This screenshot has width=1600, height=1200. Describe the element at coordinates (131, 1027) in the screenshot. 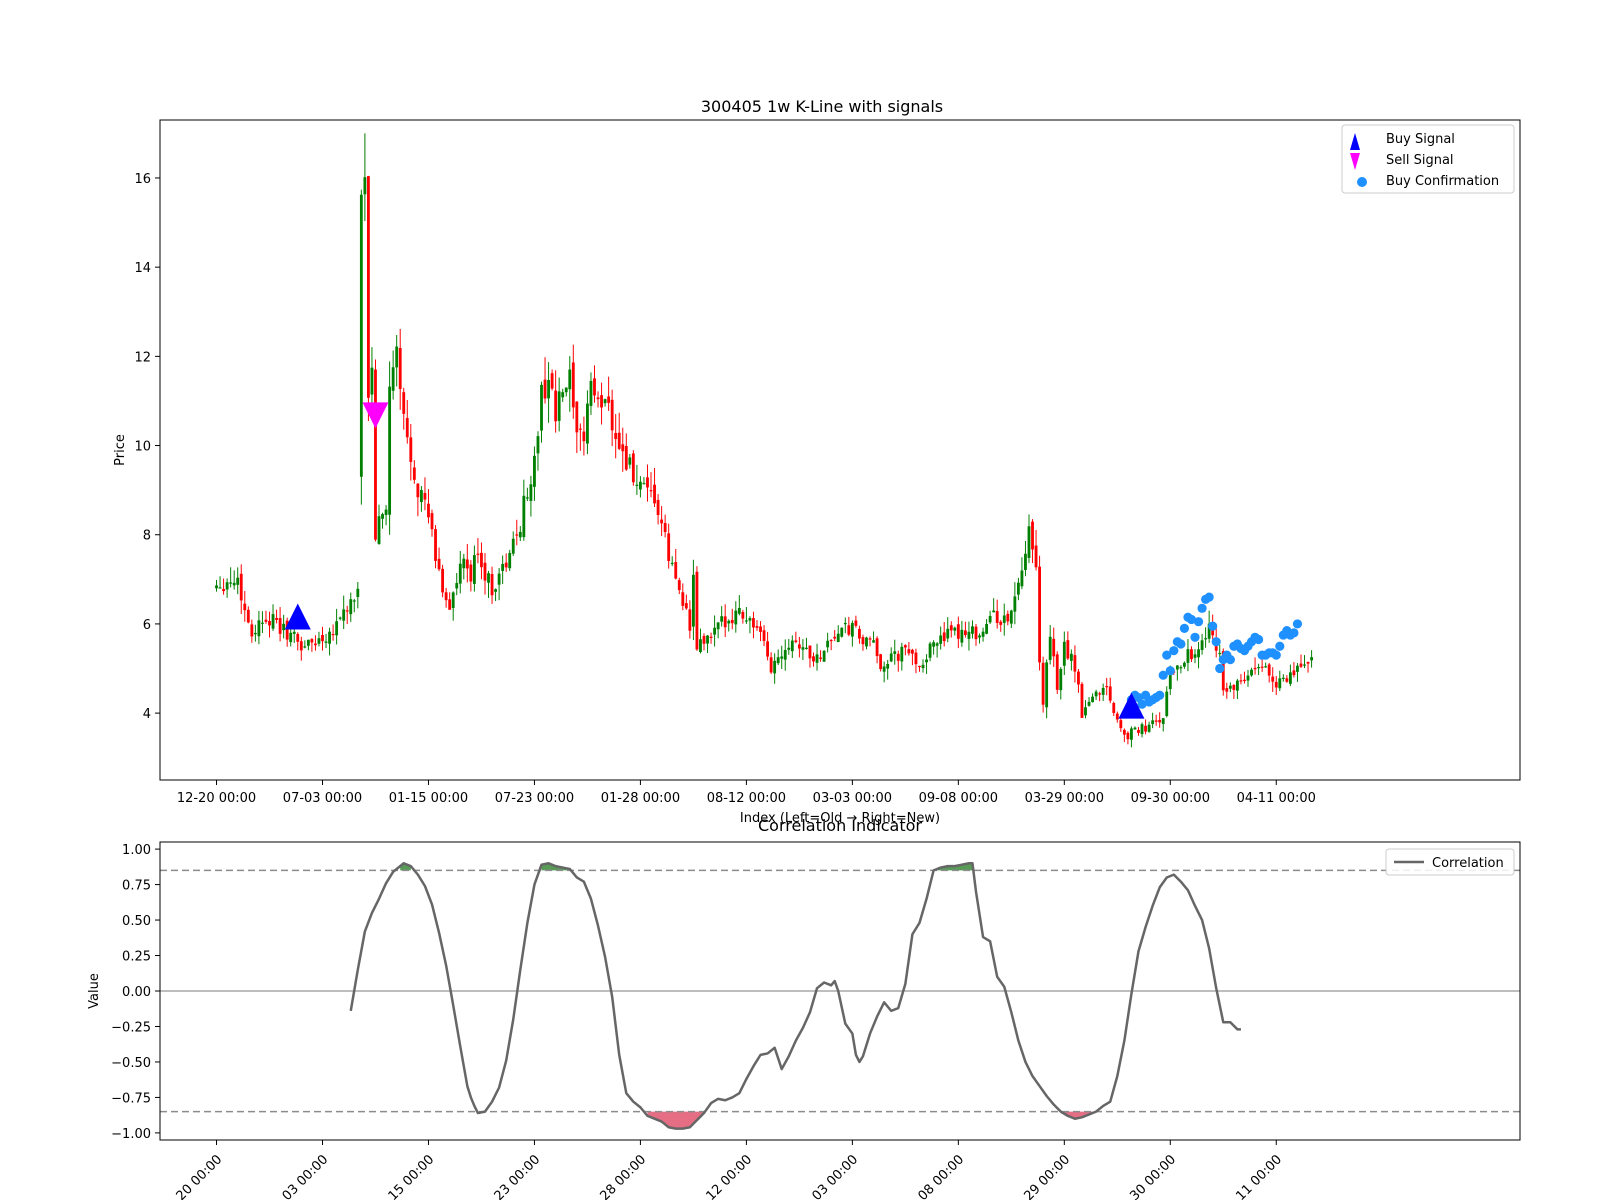

I see `correlation-ytick-label: −0.25` at that location.